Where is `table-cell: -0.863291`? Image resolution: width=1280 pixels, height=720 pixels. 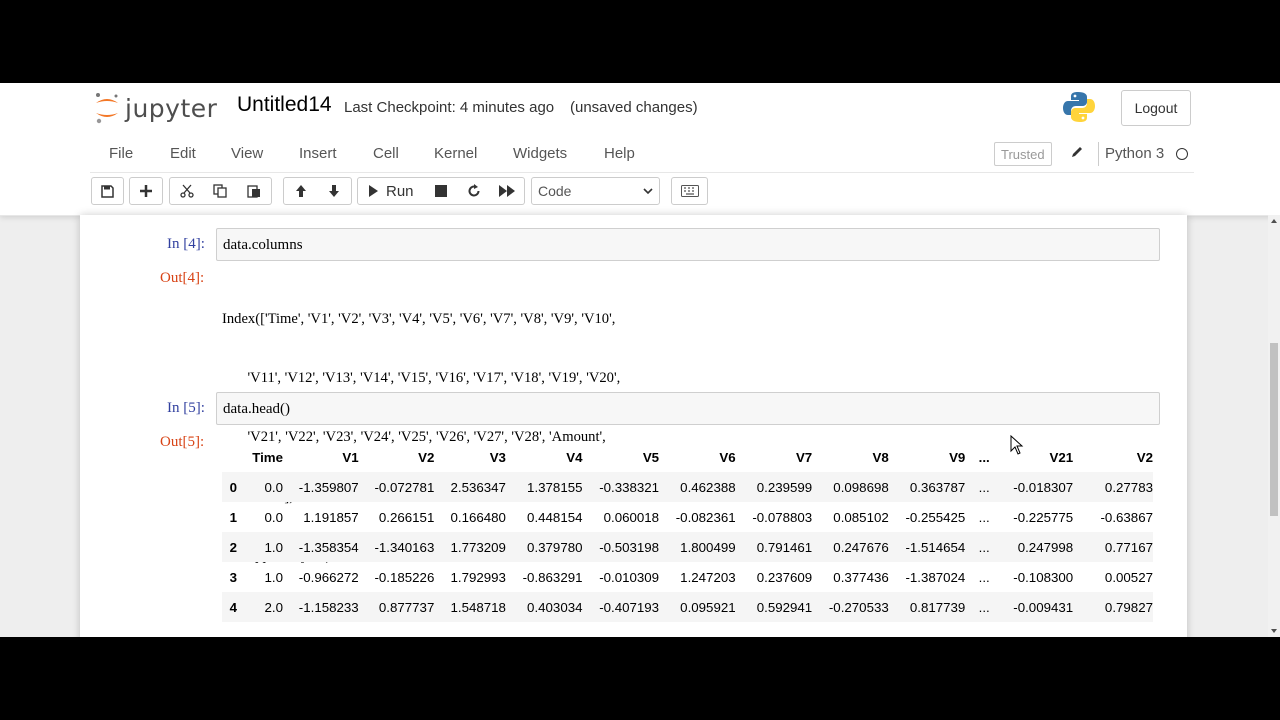
table-cell: -0.863291 is located at coordinates (552, 577).